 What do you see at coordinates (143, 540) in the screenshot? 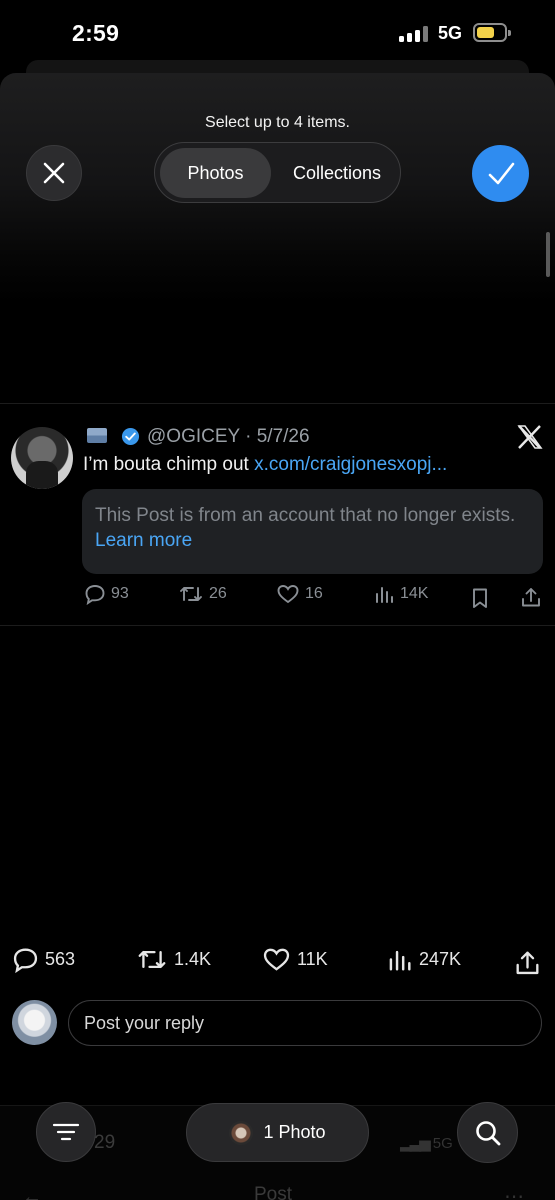
I see `learn-more-link: Learn more` at bounding box center [143, 540].